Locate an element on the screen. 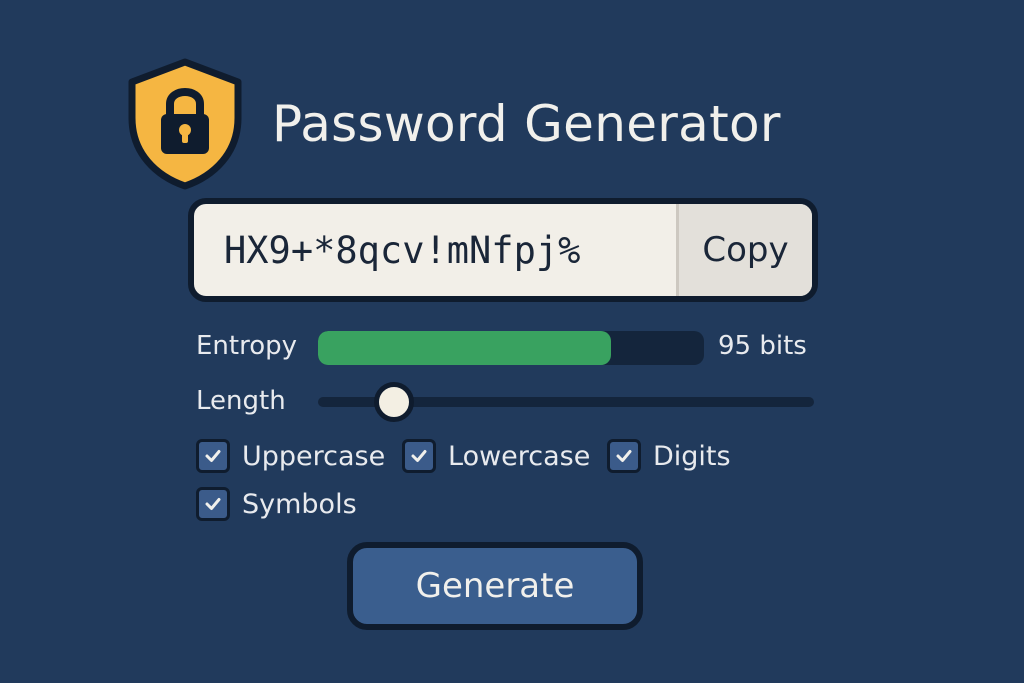 This screenshot has height=683, width=1024. generate-button: Generate is located at coordinates (495, 586).